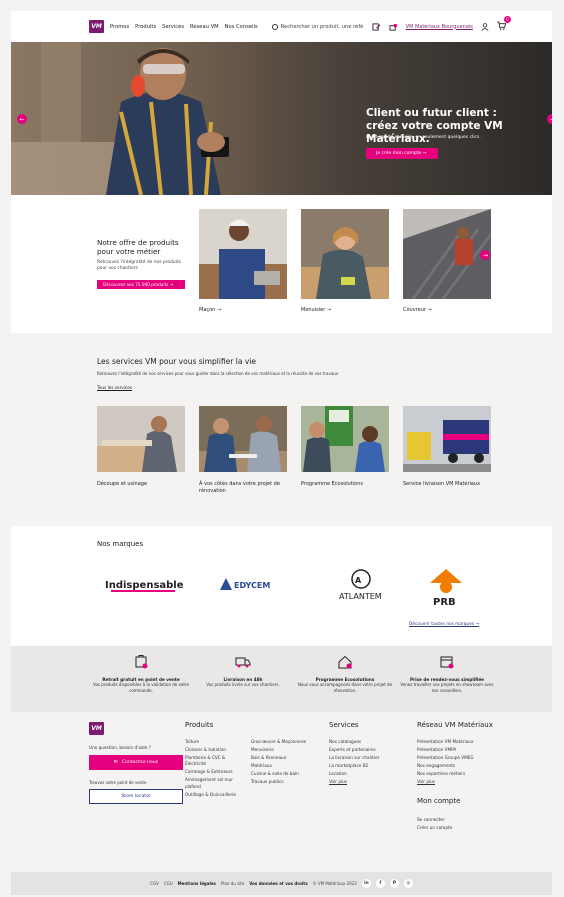 The width and height of the screenshot is (564, 897). What do you see at coordinates (114, 387) in the screenshot?
I see `all-services-link: Tous les services` at bounding box center [114, 387].